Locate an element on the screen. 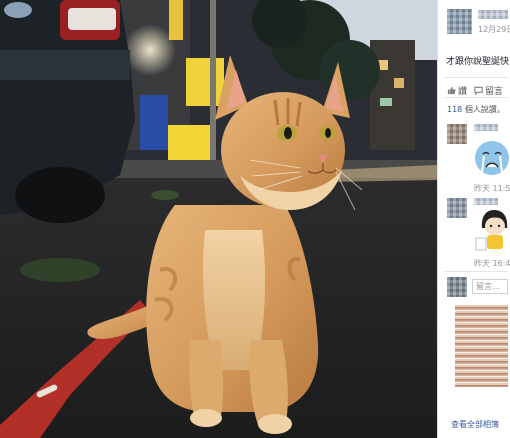 Image resolution: width=510 pixels, height=438 pixels. like-button: 讚 is located at coordinates (457, 90).